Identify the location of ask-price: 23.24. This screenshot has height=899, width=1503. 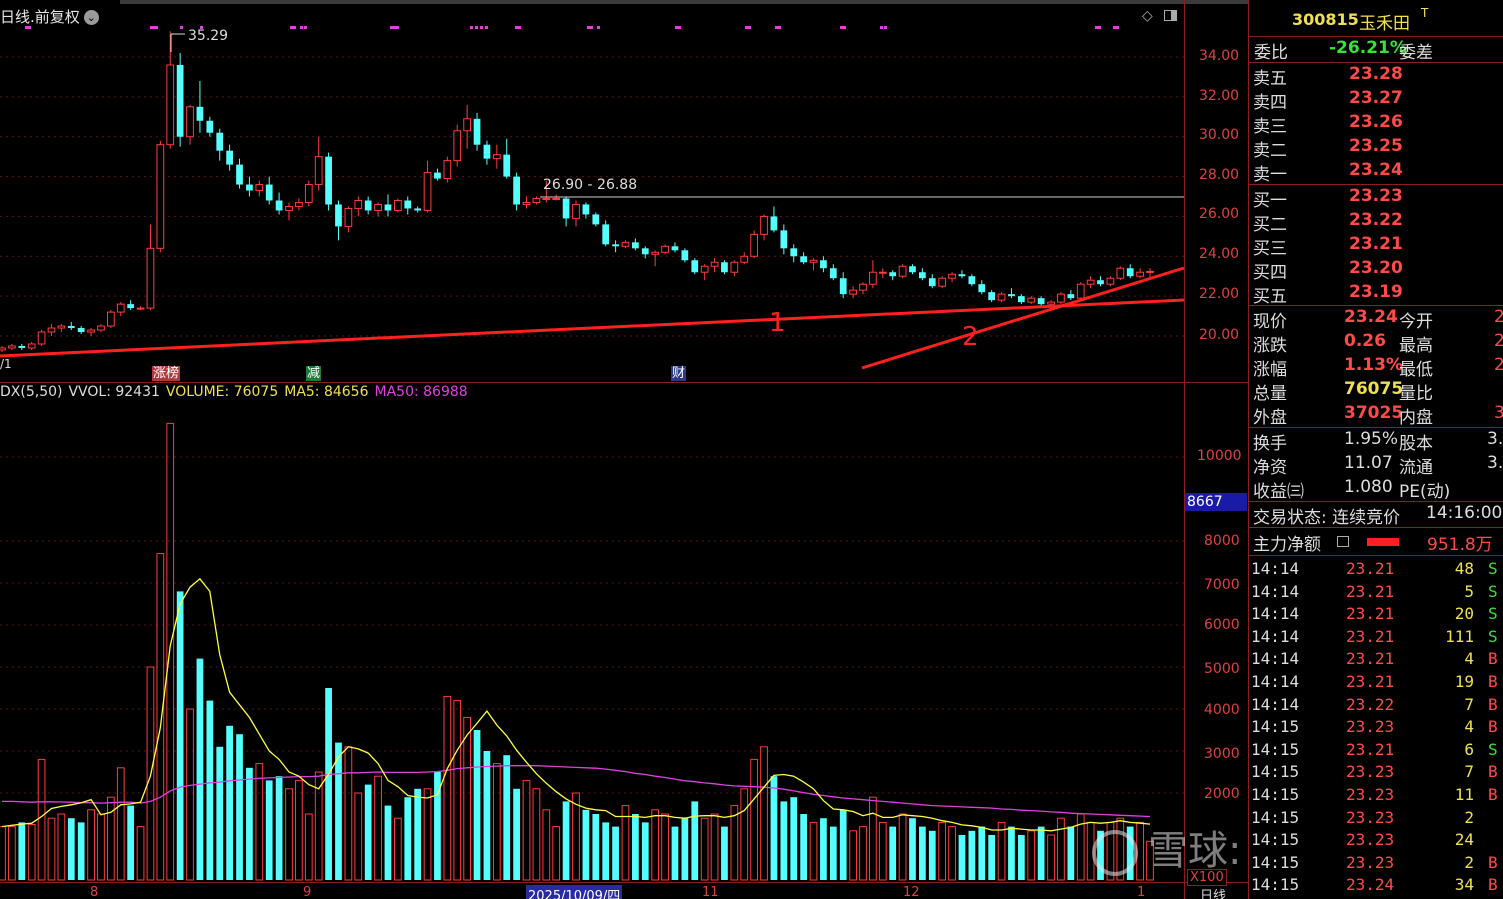
(1376, 170).